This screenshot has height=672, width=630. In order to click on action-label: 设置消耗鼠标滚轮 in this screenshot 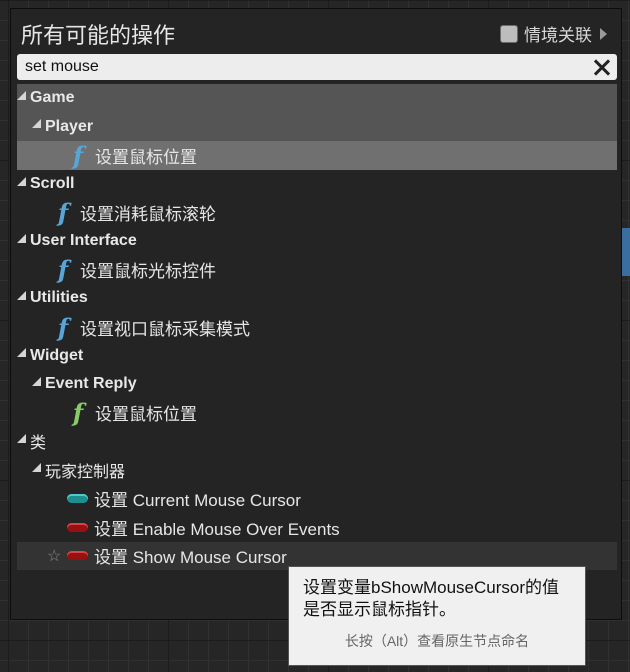, I will do `click(148, 215)`.